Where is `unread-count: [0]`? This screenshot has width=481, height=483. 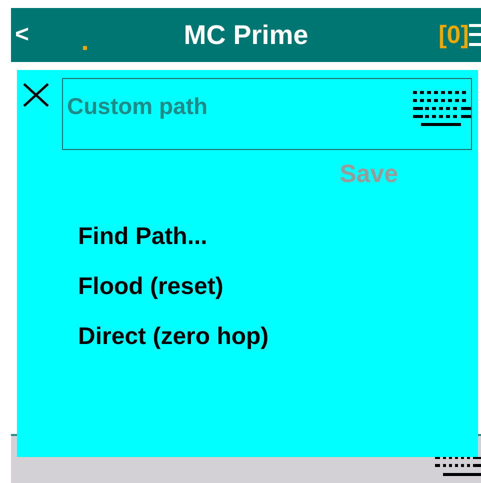 unread-count: [0] is located at coordinates (453, 35).